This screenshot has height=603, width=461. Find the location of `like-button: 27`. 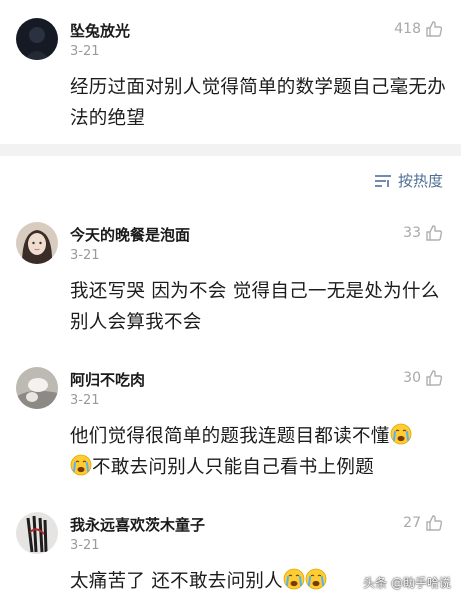

like-button: 27 is located at coordinates (423, 523).